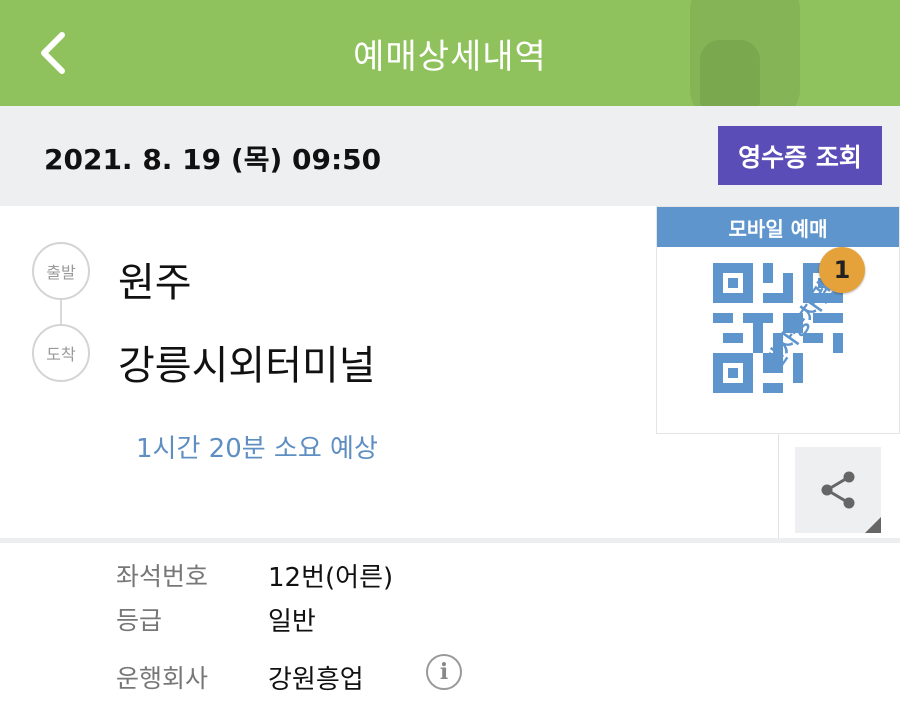 The image size is (900, 708). Describe the element at coordinates (155, 283) in the screenshot. I see `departure-station: 원주` at that location.